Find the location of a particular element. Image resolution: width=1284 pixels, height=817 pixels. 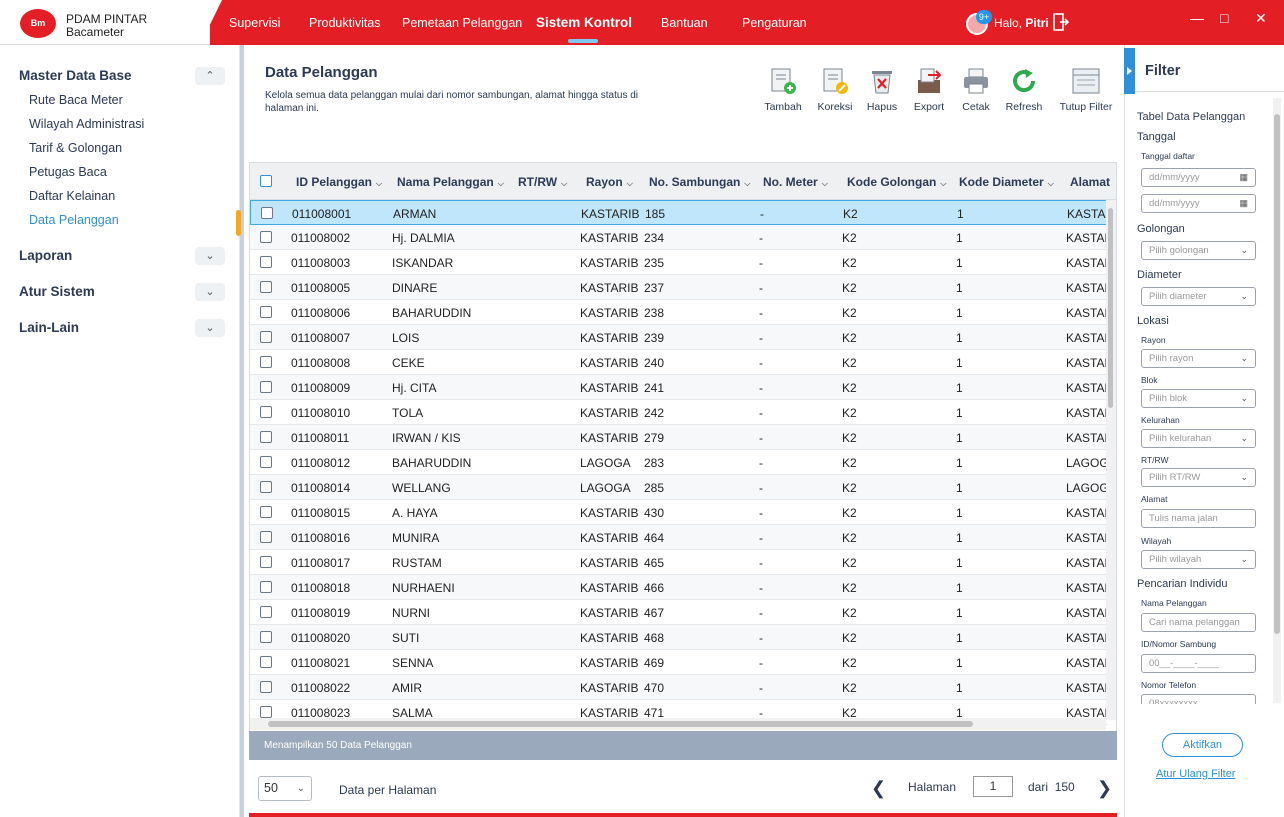

date-from-input: dd/mm/yyyy ▦ is located at coordinates (1198, 177).